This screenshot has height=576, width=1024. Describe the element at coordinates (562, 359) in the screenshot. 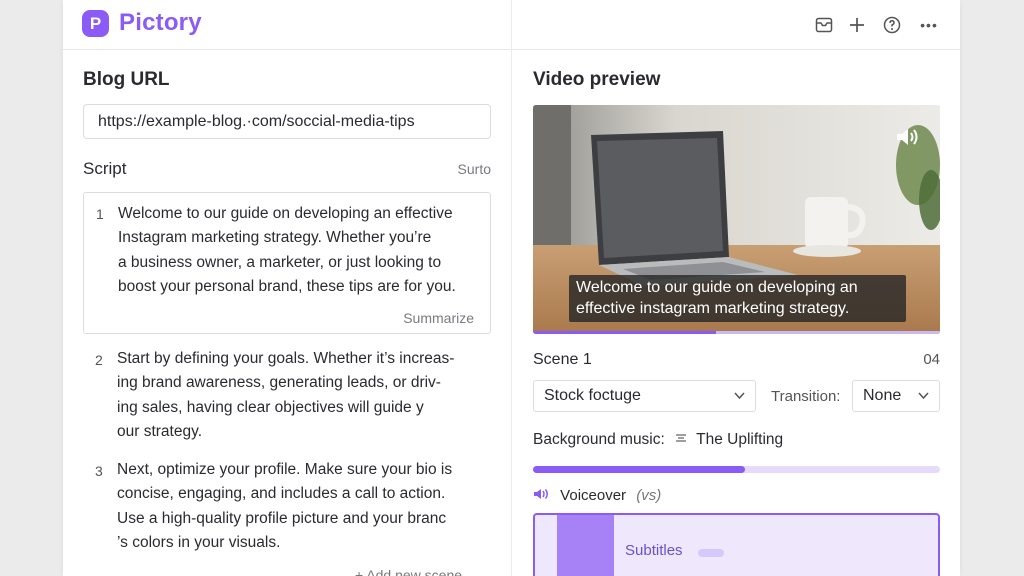

I see `scene-label: Scene 1` at that location.